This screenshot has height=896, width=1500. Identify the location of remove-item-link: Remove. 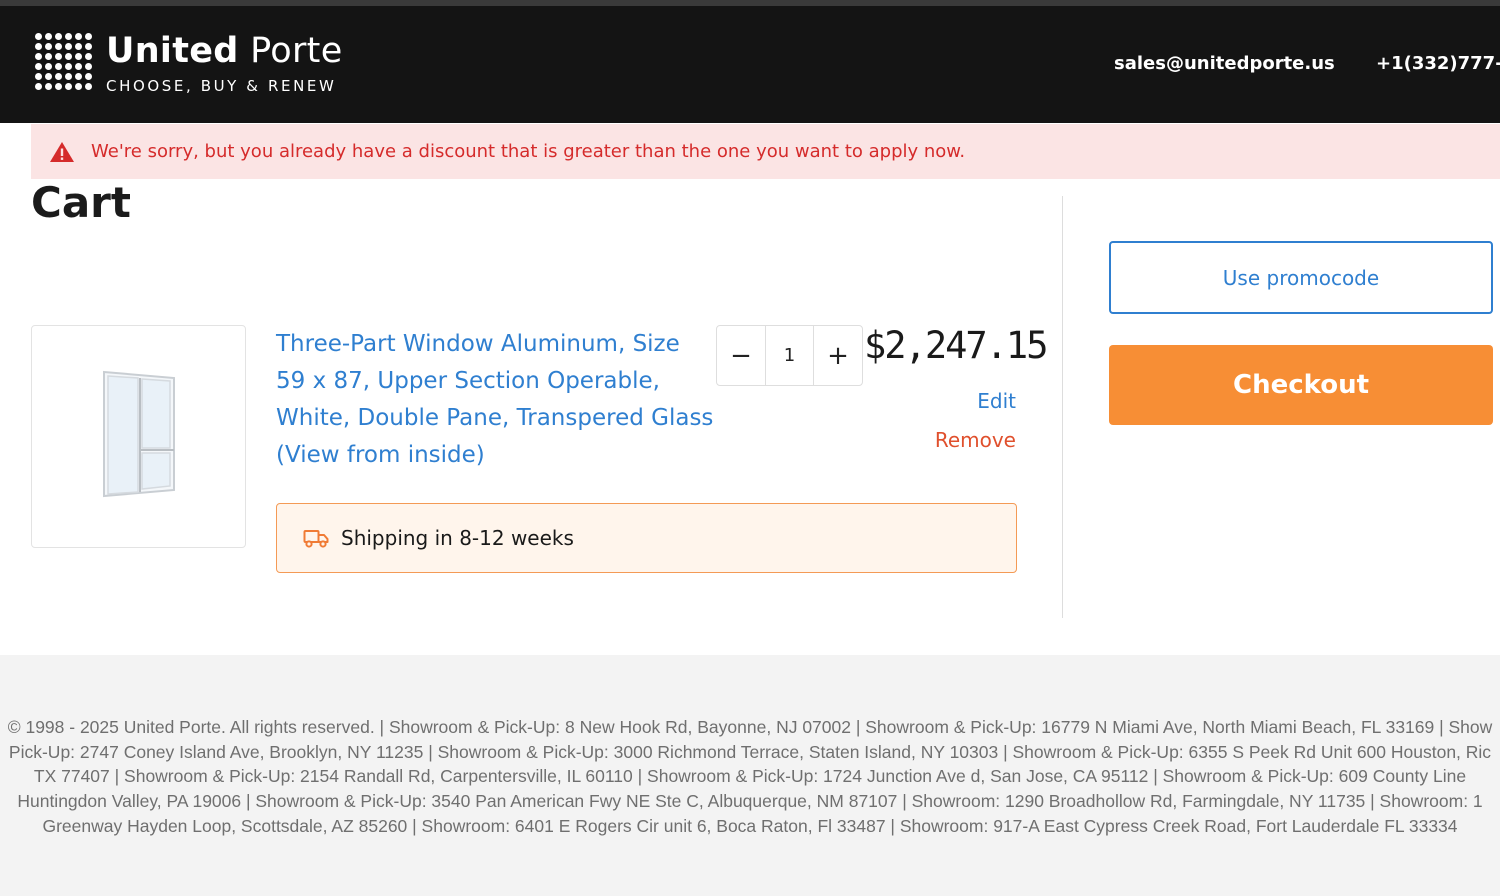
(975, 440).